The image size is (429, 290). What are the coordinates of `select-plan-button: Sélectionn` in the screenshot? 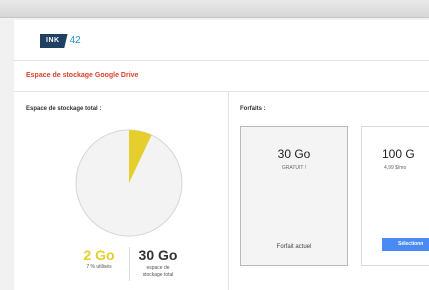 It's located at (405, 244).